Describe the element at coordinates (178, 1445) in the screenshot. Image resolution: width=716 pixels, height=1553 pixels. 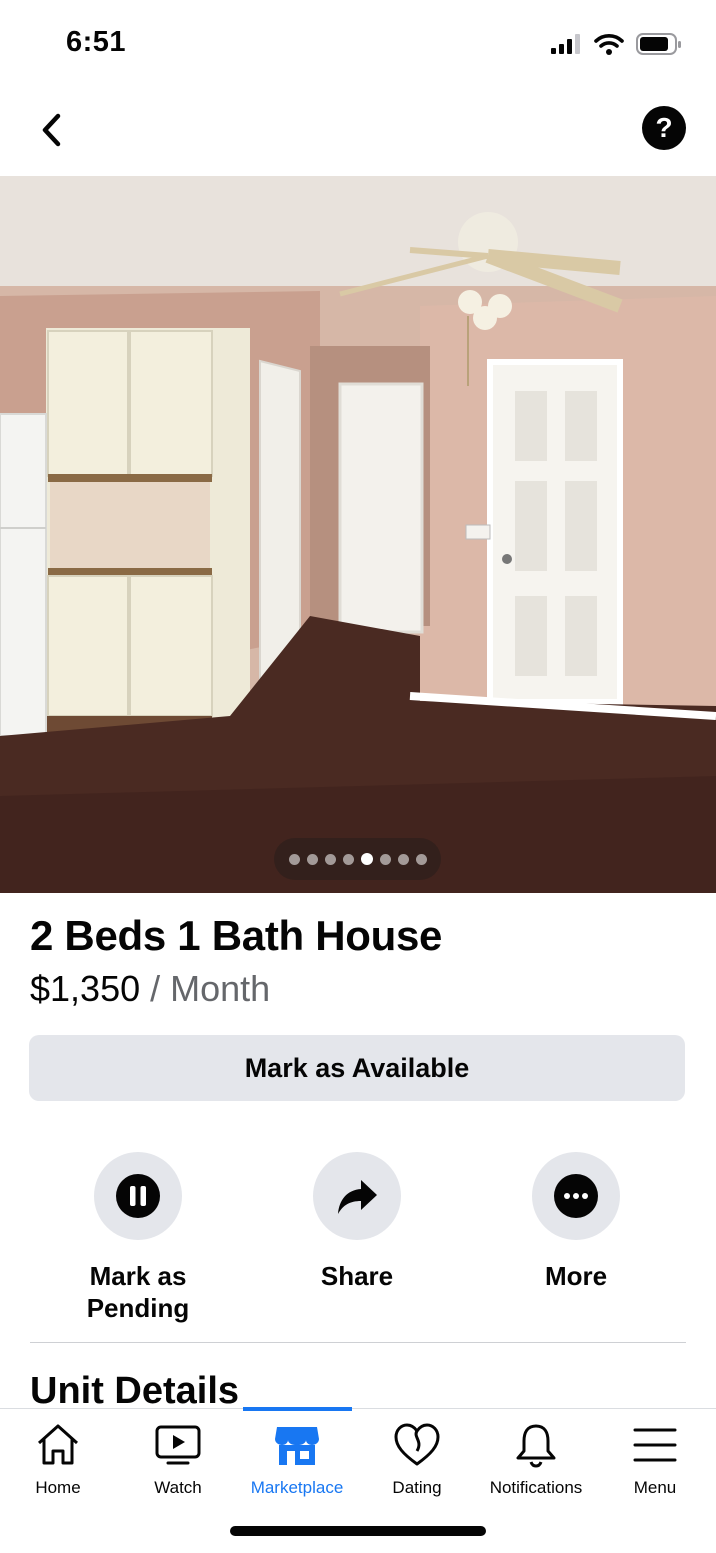
I see `watch-video-icon` at that location.